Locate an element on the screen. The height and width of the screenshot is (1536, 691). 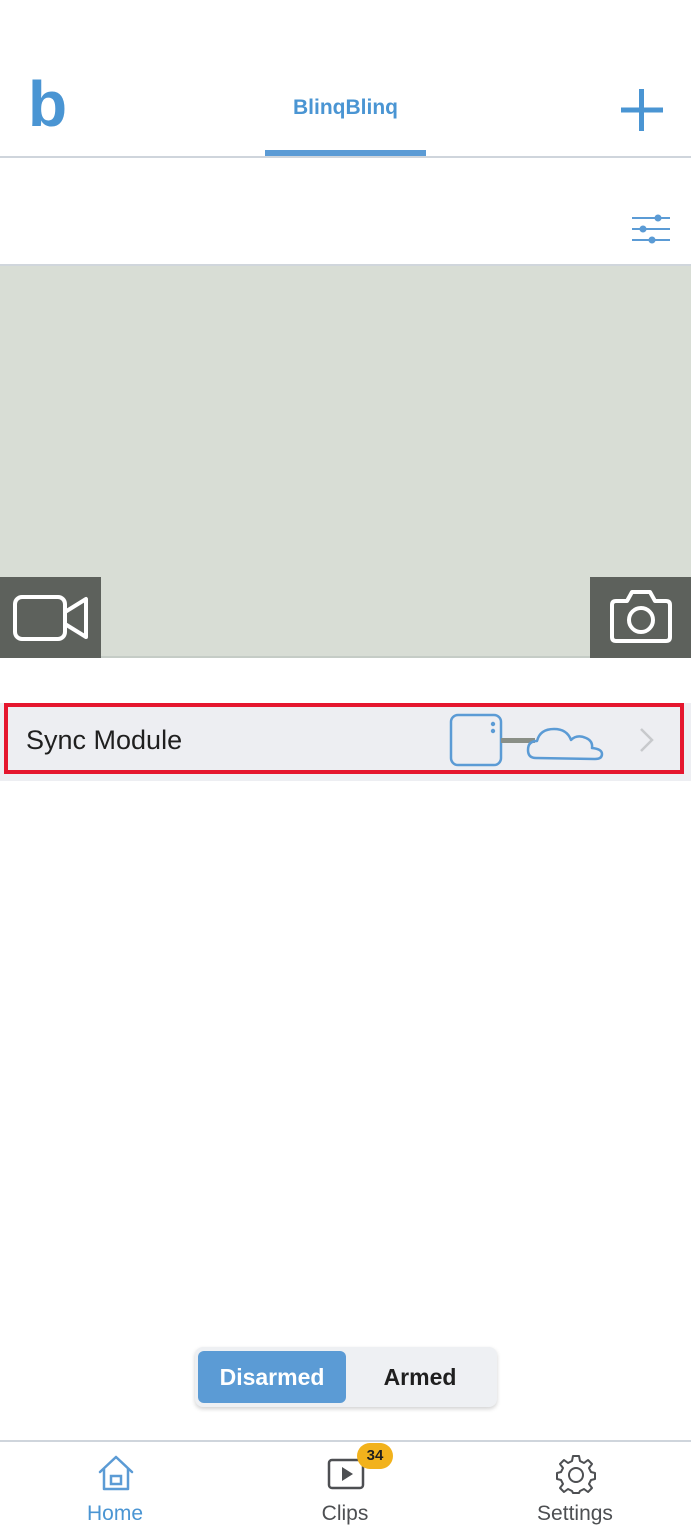
nav-clips-label: Clips is located at coordinates (345, 1513).